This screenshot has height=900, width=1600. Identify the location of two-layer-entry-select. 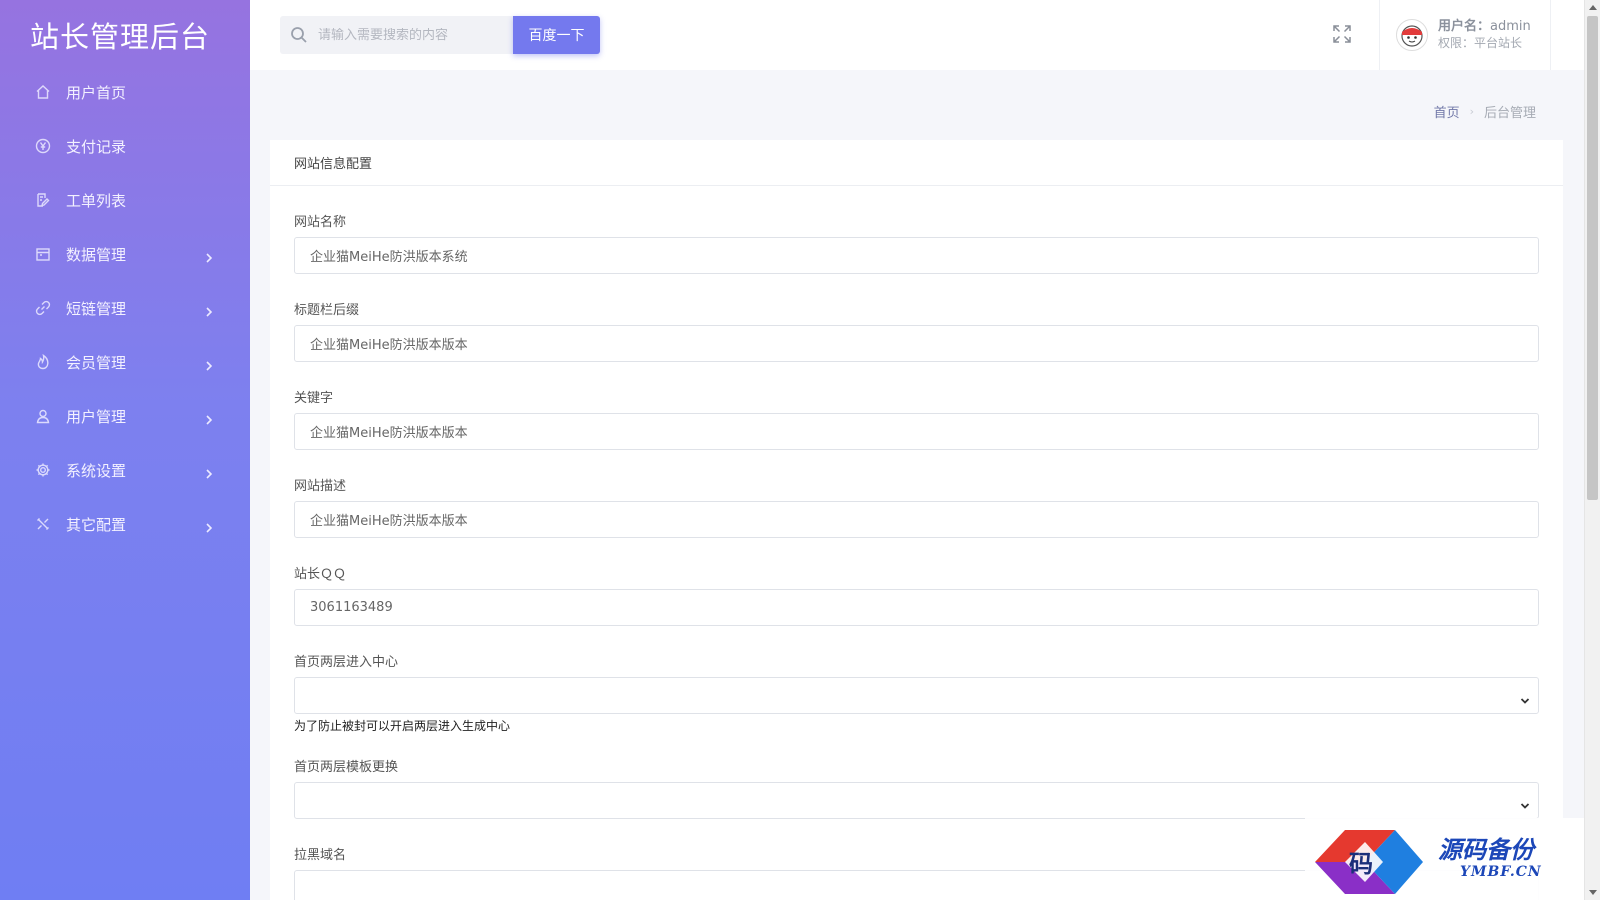
(916, 695).